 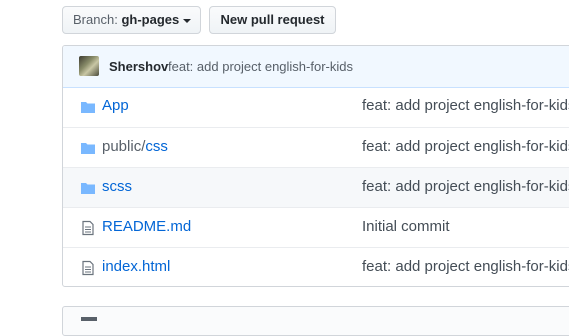 What do you see at coordinates (272, 20) in the screenshot?
I see `new-pull-request-button: New pull request` at bounding box center [272, 20].